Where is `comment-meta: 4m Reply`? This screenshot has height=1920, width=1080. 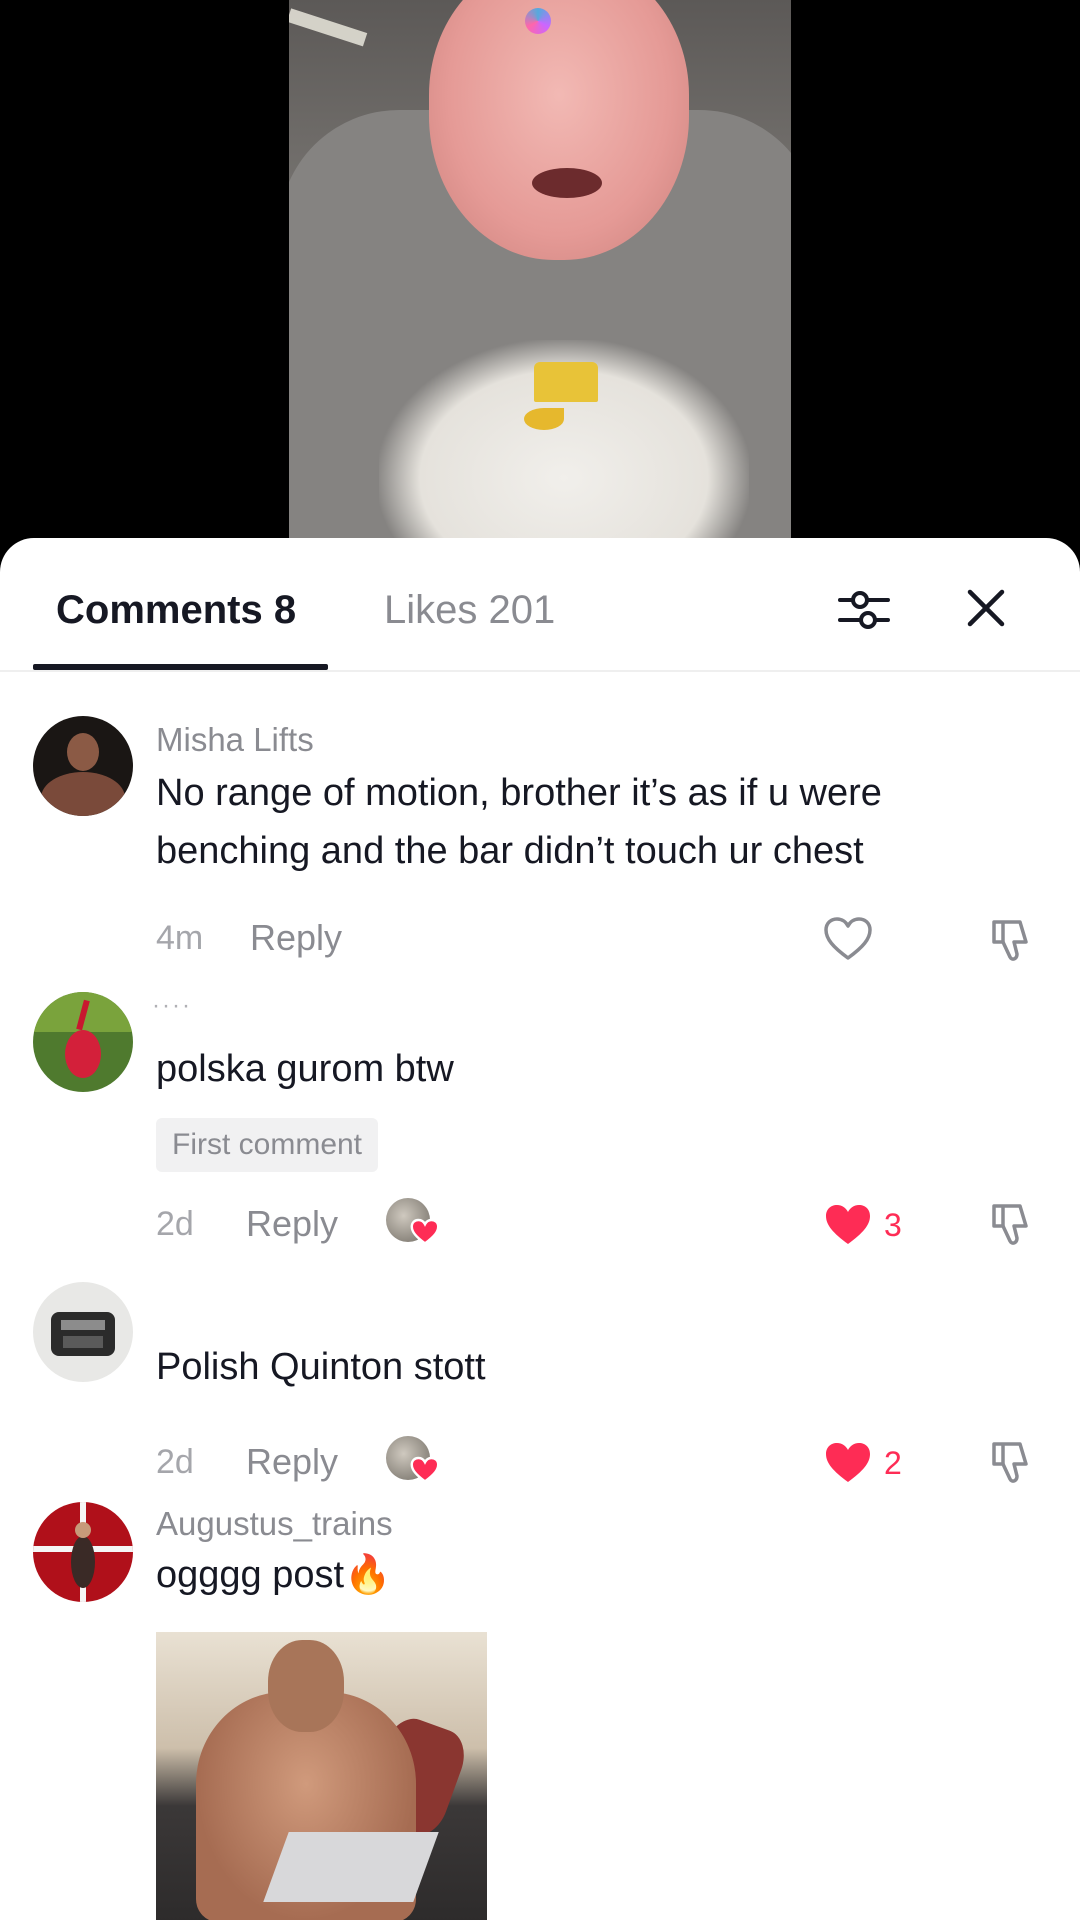 comment-meta: 4m Reply is located at coordinates (596, 938).